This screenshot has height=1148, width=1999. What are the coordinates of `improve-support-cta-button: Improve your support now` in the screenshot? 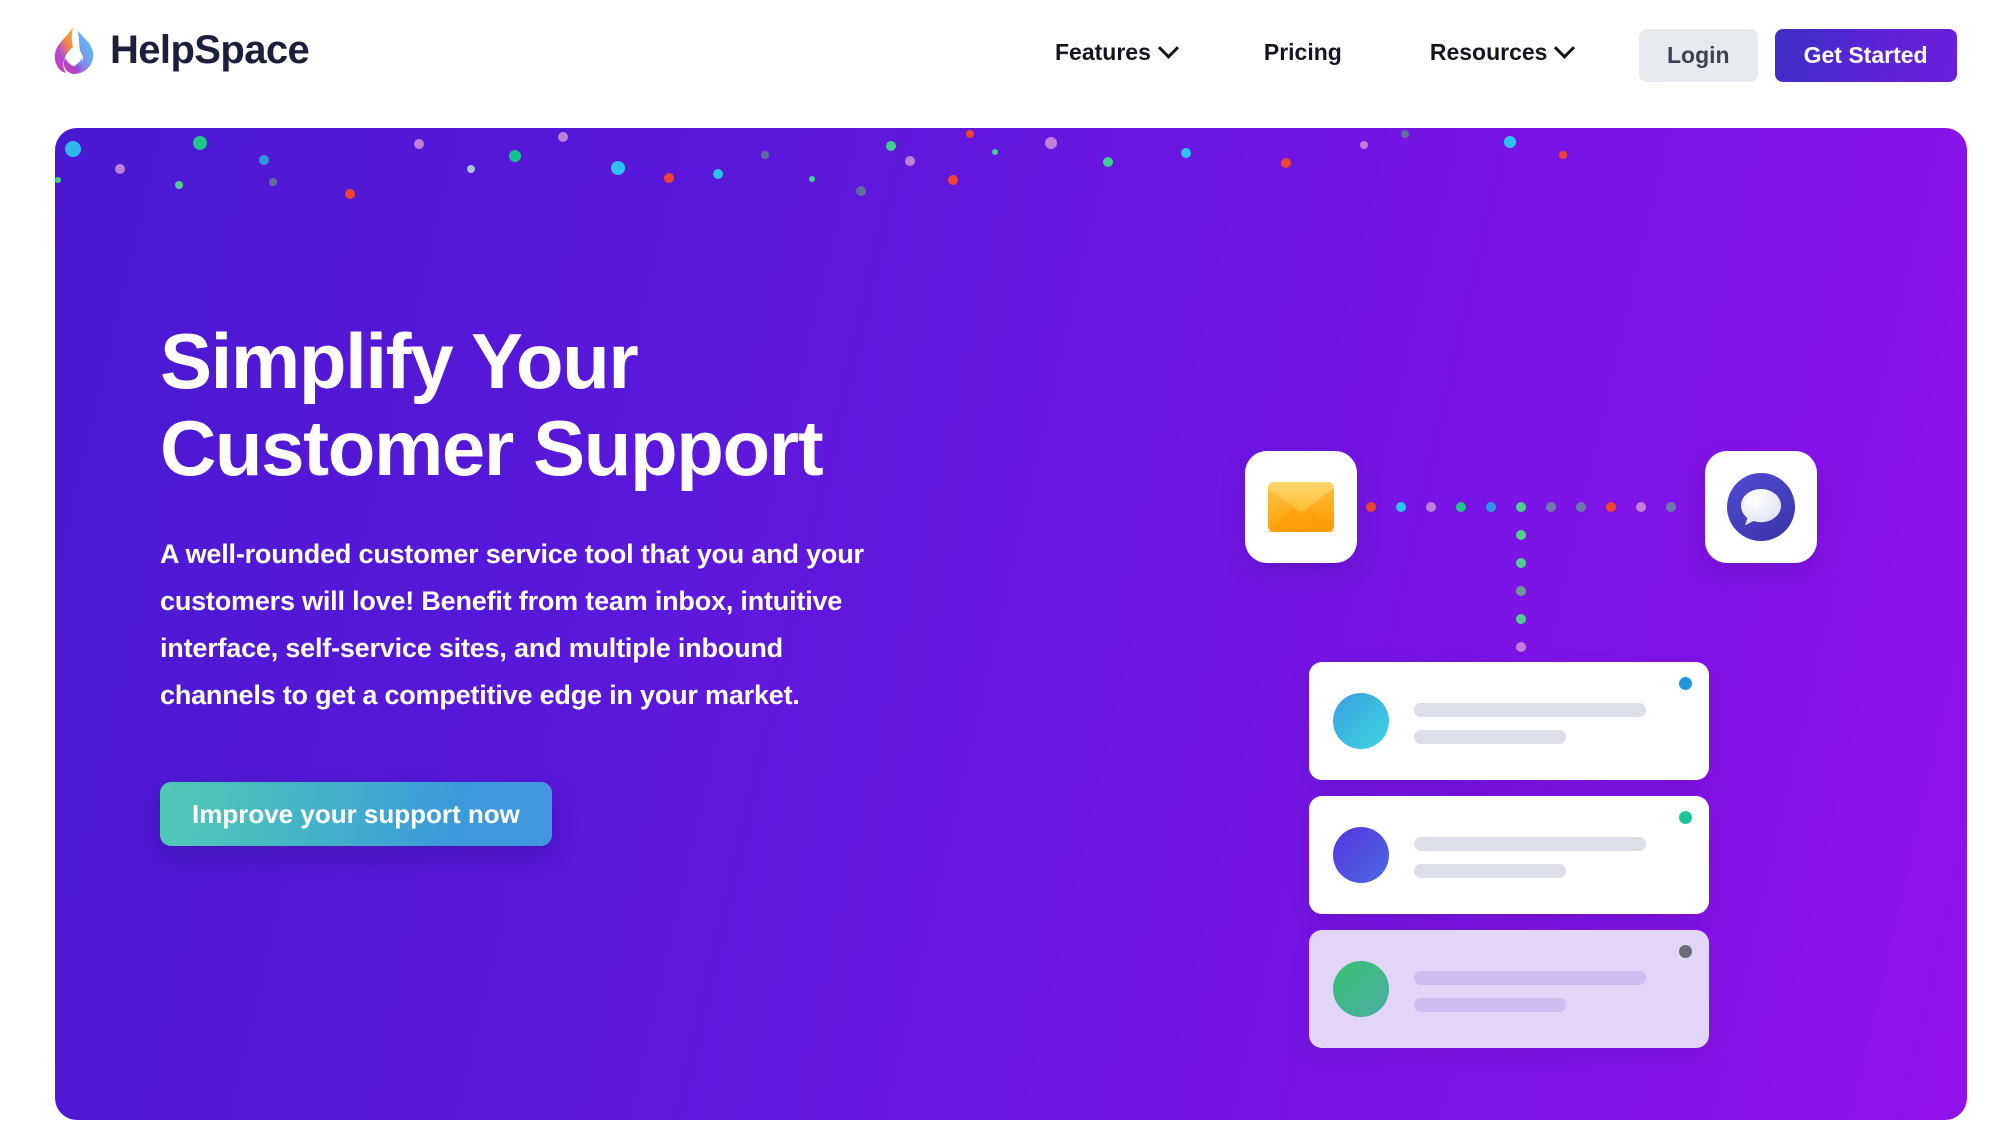 It's located at (356, 813).